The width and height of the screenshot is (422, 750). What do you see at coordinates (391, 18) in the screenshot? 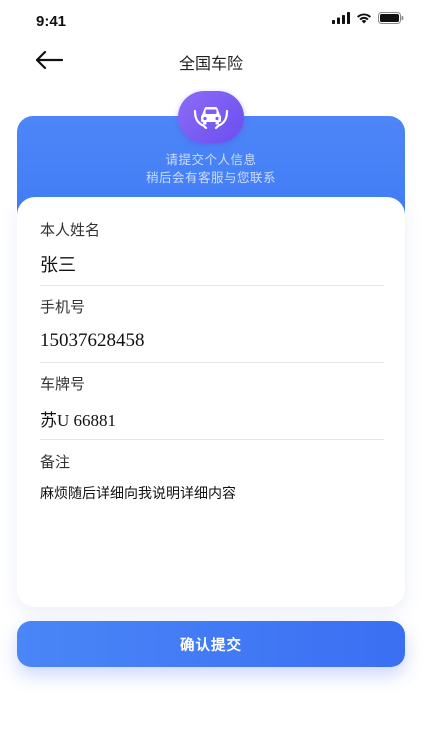
I see `battery-icon` at bounding box center [391, 18].